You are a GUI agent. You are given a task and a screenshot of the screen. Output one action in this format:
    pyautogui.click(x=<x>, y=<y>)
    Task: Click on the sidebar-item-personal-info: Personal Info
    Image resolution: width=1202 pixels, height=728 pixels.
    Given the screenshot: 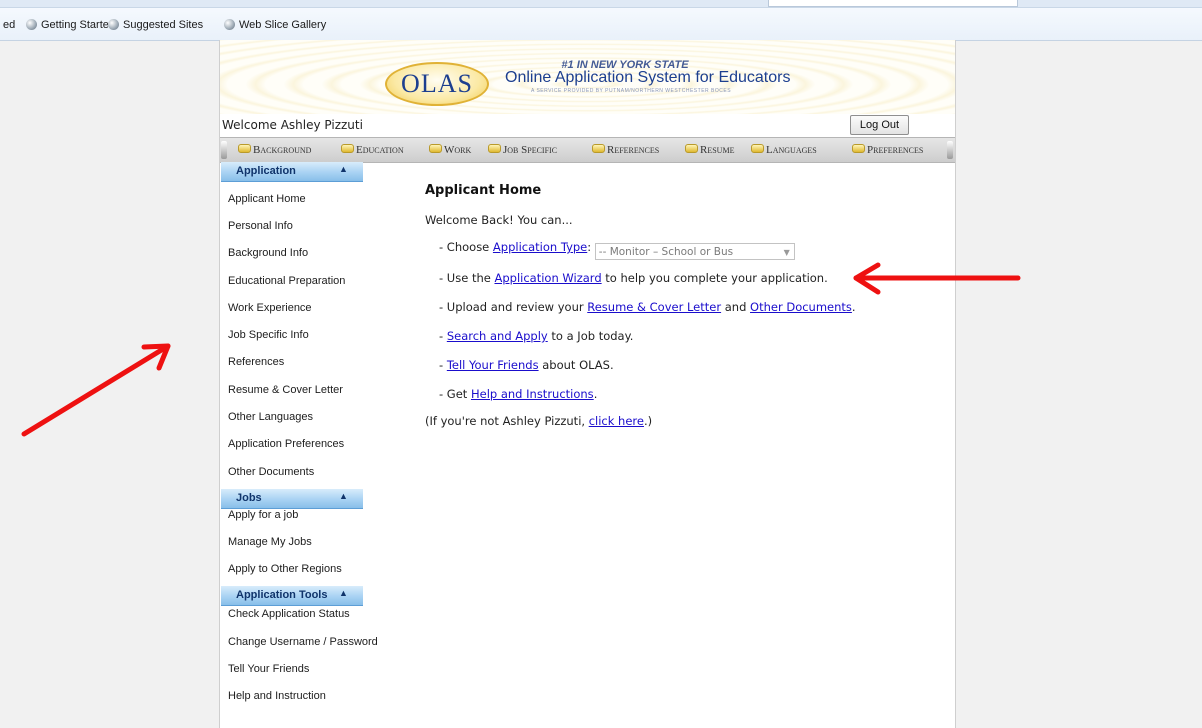 What is the action you would take?
    pyautogui.click(x=260, y=226)
    